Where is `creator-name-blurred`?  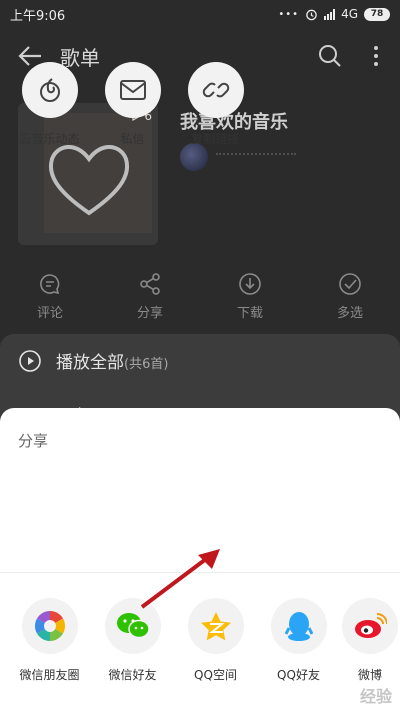
creator-name-blurred is located at coordinates (256, 157).